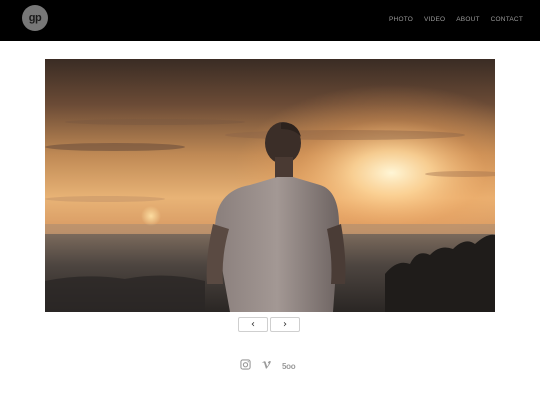  What do you see at coordinates (269, 324) in the screenshot?
I see `gallery-pager: ‹ ›` at bounding box center [269, 324].